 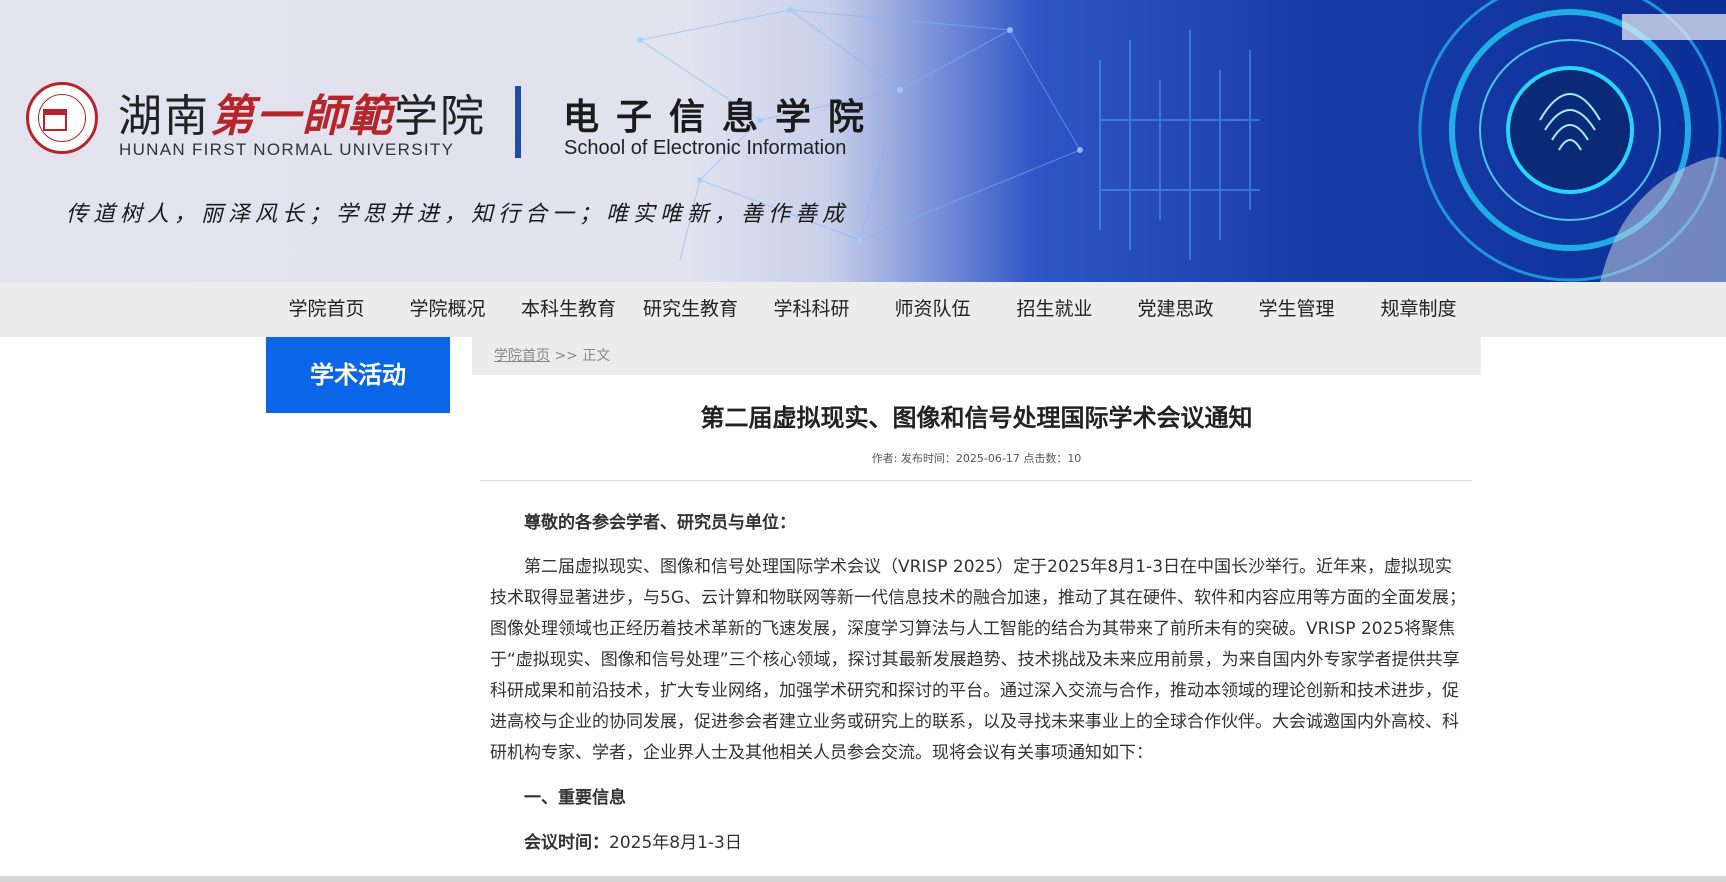 I want to click on school-name-cn: 电子信息学院, so click(x=722, y=117).